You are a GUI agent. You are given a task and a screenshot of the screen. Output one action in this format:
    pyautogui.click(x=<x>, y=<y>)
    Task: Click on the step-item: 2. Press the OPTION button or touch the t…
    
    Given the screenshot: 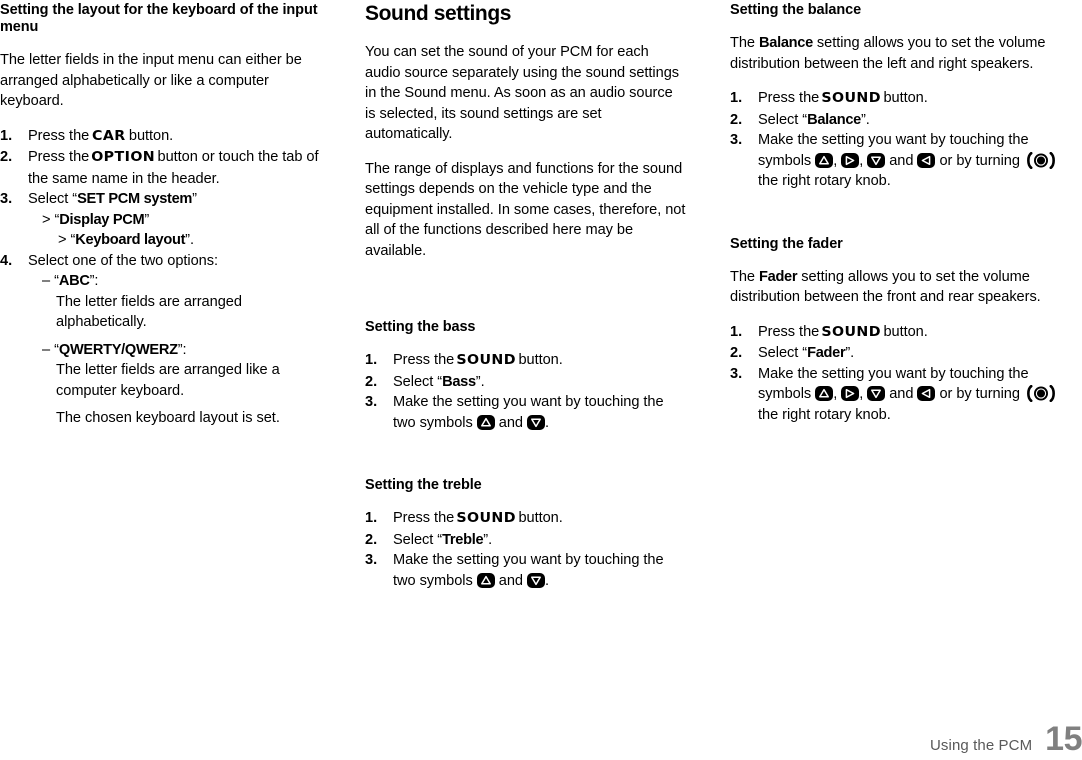 What is the action you would take?
    pyautogui.click(x=161, y=168)
    